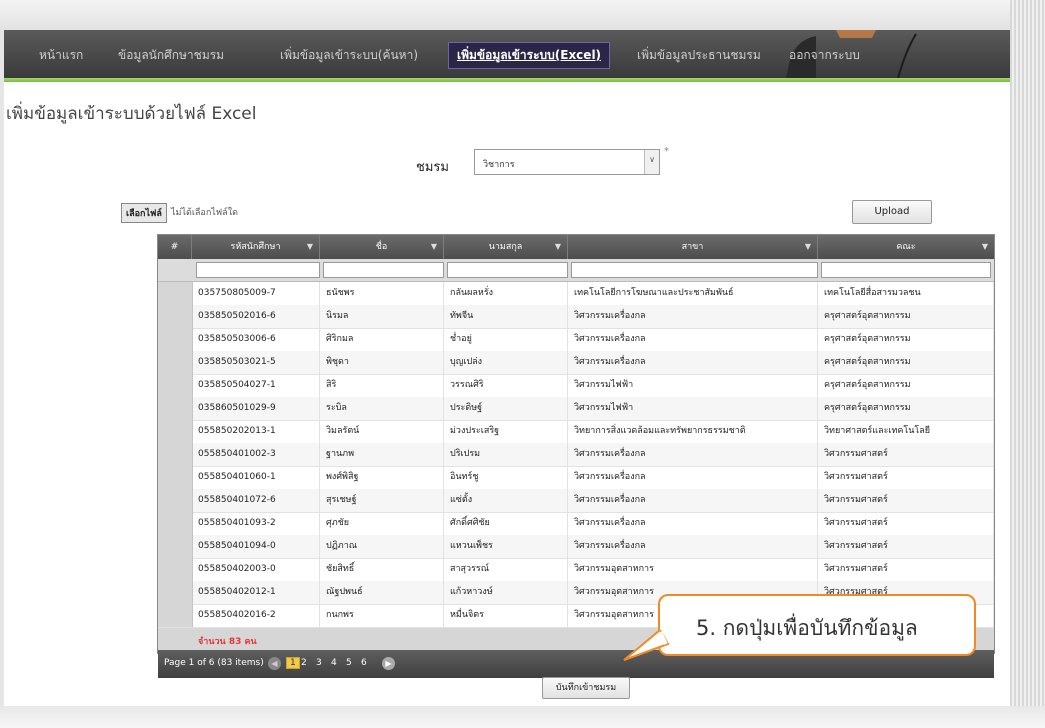 Image resolution: width=1045 pixels, height=728 pixels. What do you see at coordinates (693, 293) in the screenshot?
I see `table-cell: เทคโนโลยีการโฆษณาและประชาสัมพันธ์` at bounding box center [693, 293].